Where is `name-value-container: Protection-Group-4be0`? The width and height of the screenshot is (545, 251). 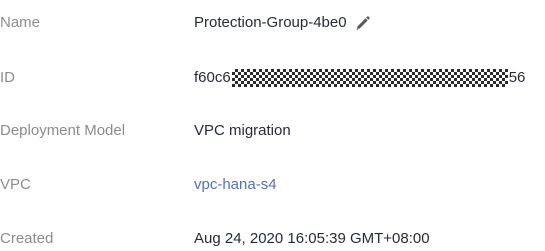
name-value-container: Protection-Group-4be0 is located at coordinates (282, 23).